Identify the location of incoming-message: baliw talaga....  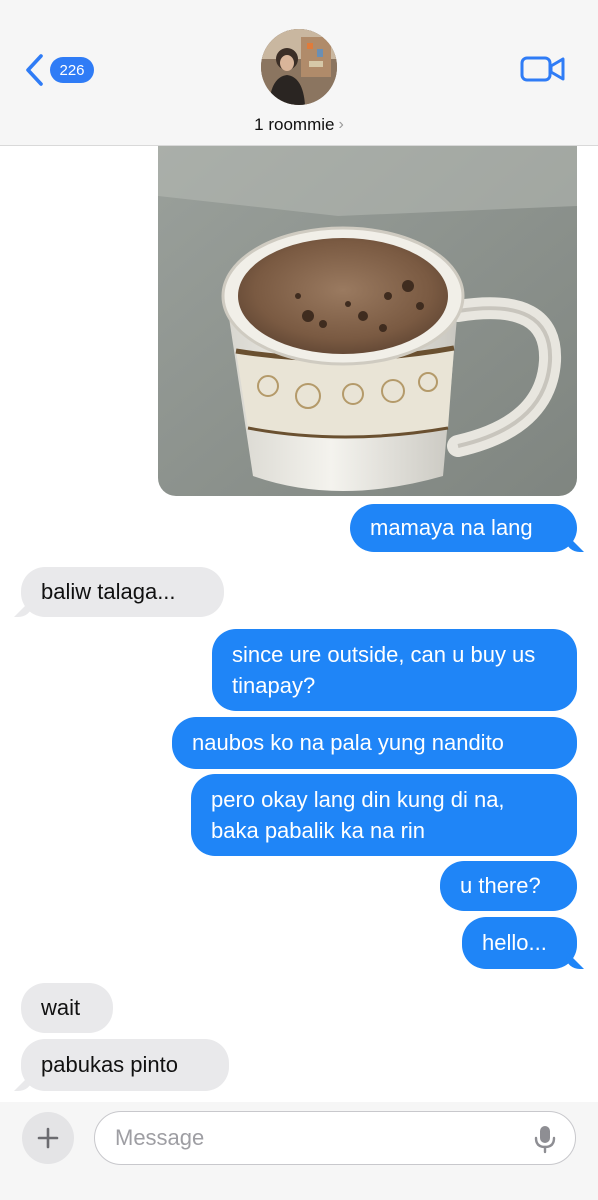
(122, 592).